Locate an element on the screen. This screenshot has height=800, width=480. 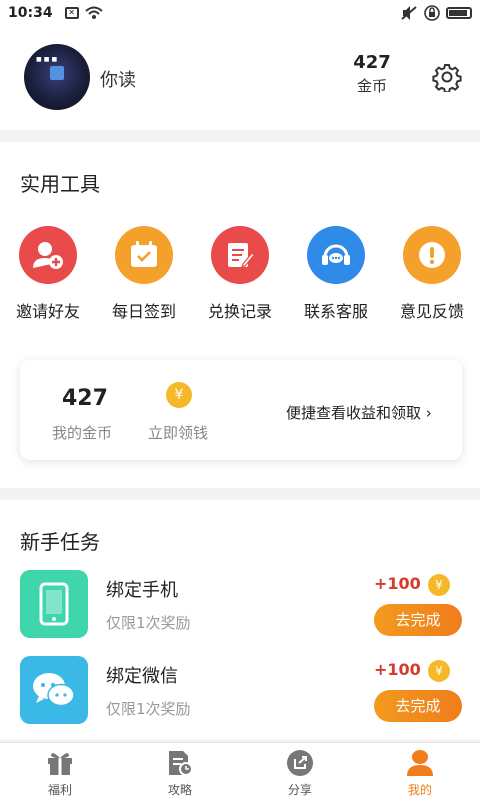
tool-label: 邀请好友 is located at coordinates (47, 311).